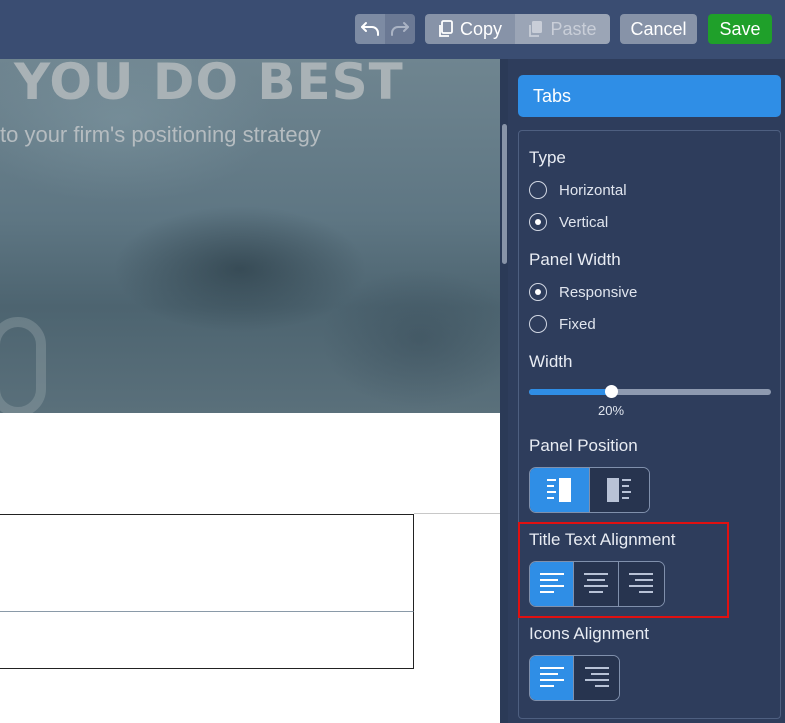 The width and height of the screenshot is (785, 723). I want to click on left-panel-icon, so click(559, 490).